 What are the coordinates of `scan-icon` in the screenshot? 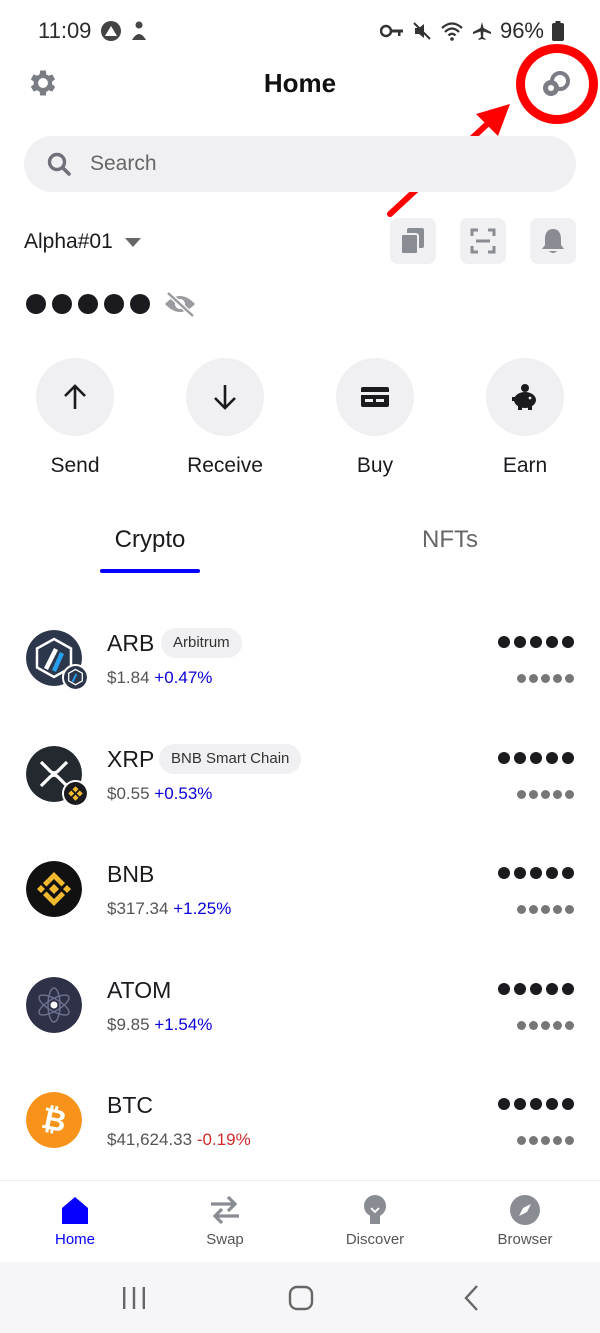 It's located at (483, 241).